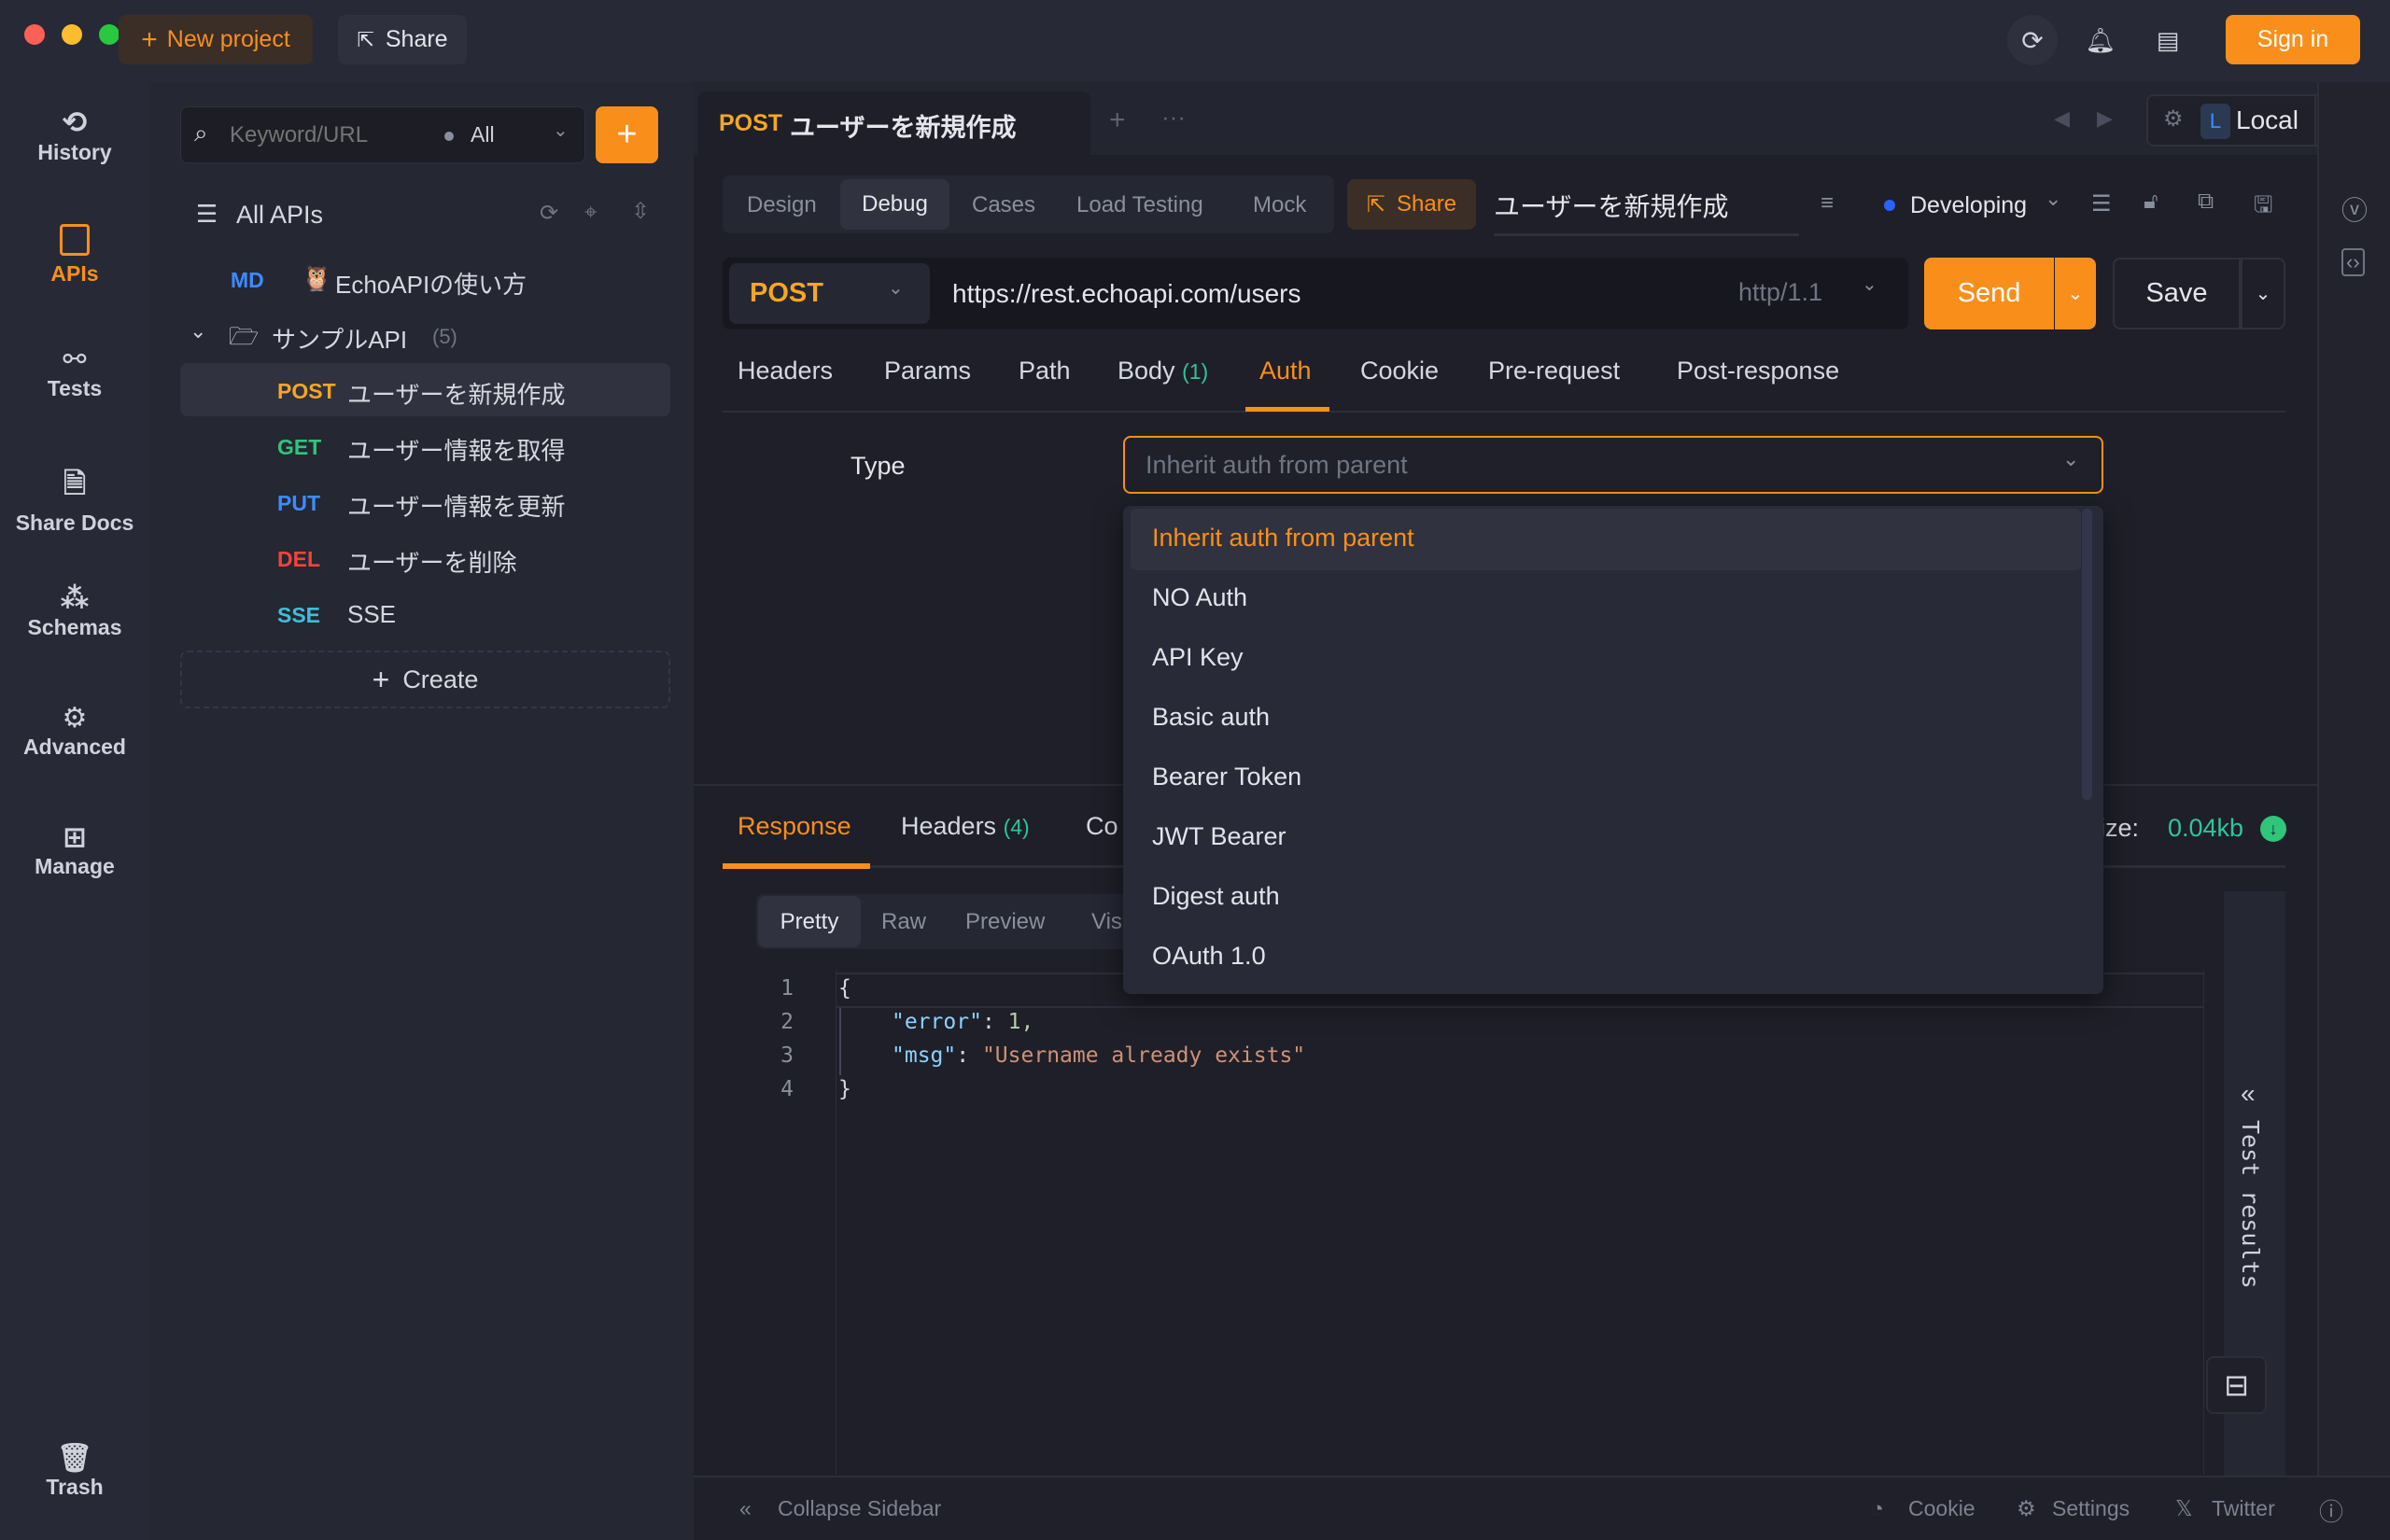 The height and width of the screenshot is (1540, 2390). I want to click on tab-response-headers: Headers (4), so click(965, 826).